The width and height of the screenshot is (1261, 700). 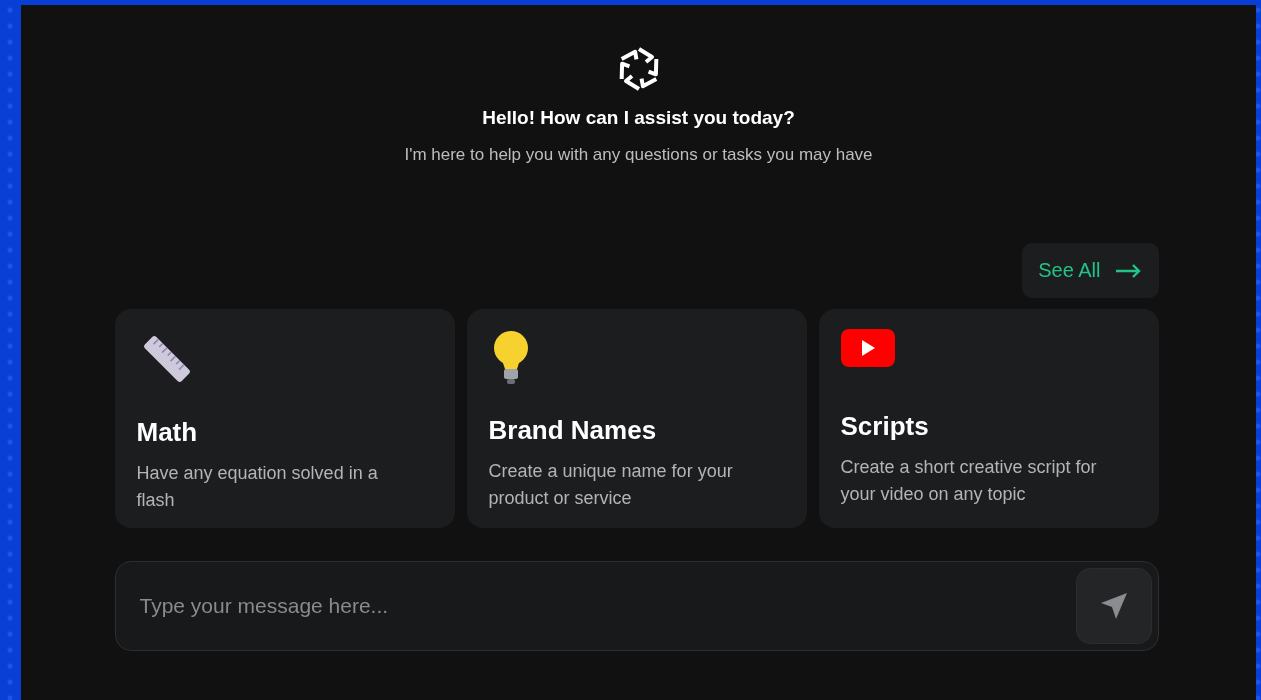 I want to click on card-title: Scripts, so click(x=885, y=426).